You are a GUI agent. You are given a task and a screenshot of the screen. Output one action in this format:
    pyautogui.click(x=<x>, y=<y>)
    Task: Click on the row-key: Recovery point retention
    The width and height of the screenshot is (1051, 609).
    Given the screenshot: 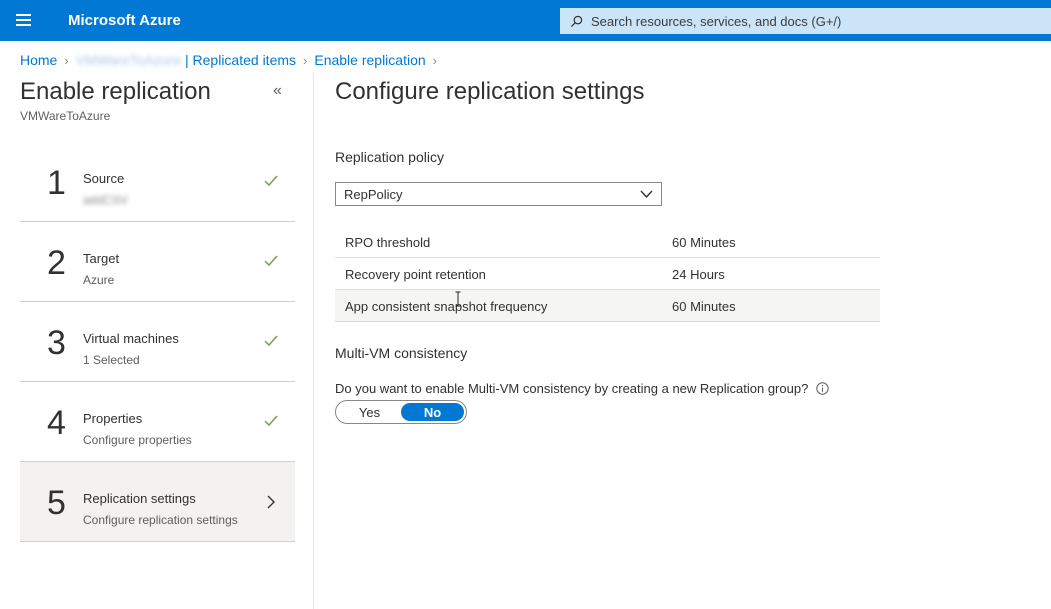 What is the action you would take?
    pyautogui.click(x=415, y=274)
    